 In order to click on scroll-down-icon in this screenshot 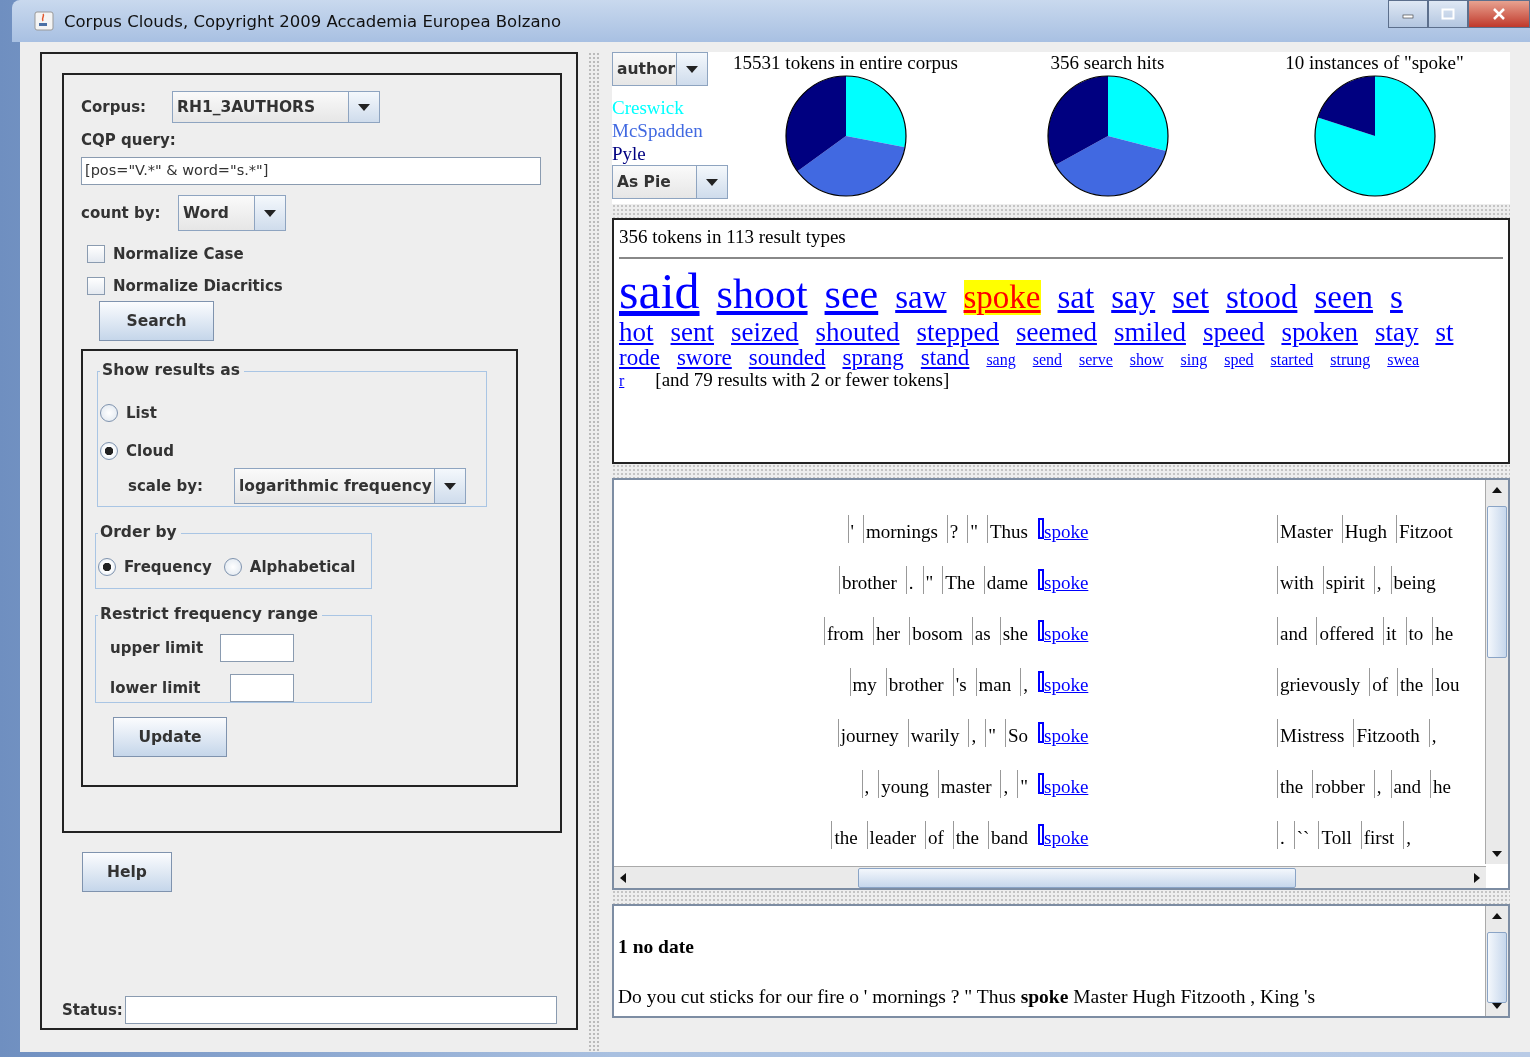, I will do `click(1497, 854)`.